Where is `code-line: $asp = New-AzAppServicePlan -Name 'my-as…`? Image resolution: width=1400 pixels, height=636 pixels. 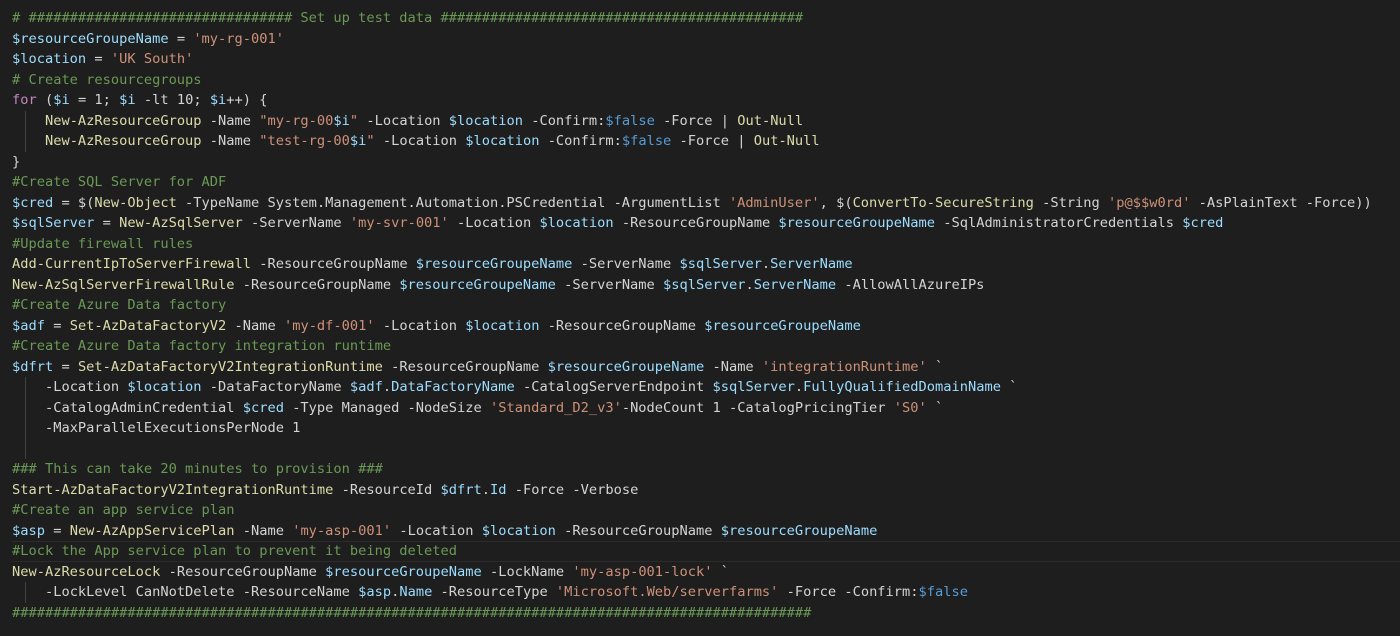 code-line: $asp = New-AzAppServicePlan -Name 'my-as… is located at coordinates (706, 531).